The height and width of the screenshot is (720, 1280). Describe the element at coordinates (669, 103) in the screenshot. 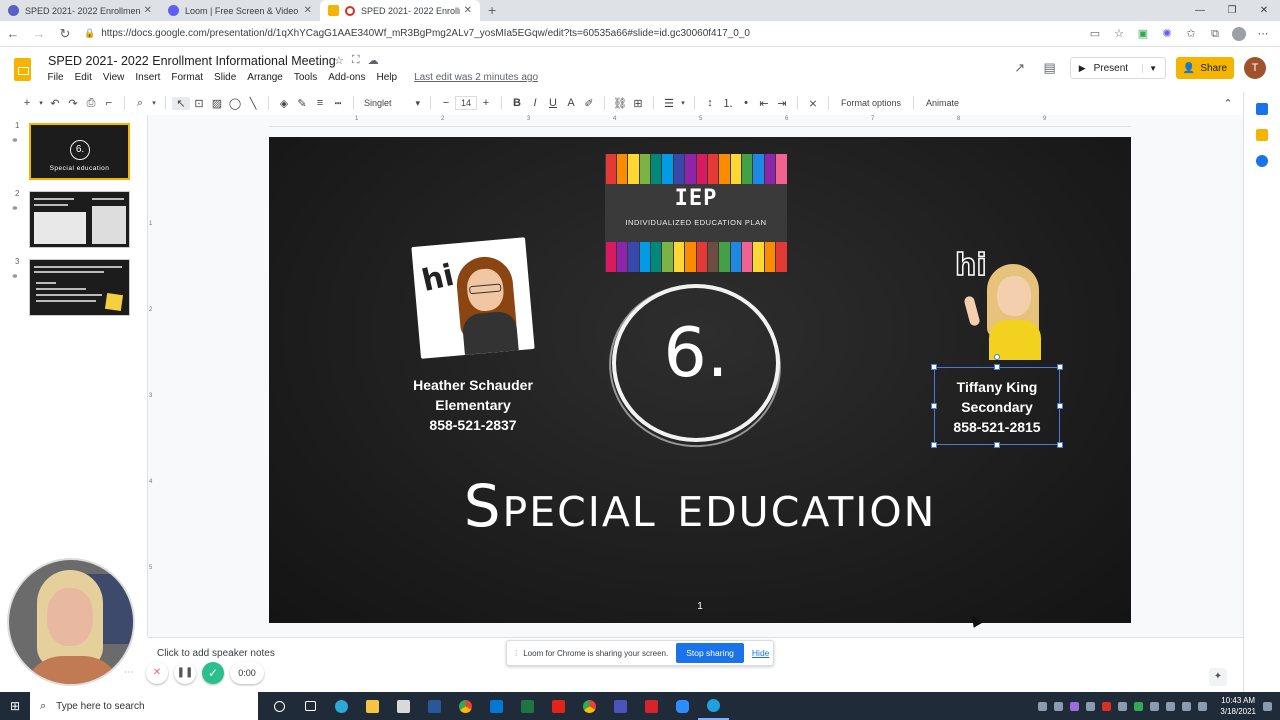

I see `align-icon: ☰` at that location.